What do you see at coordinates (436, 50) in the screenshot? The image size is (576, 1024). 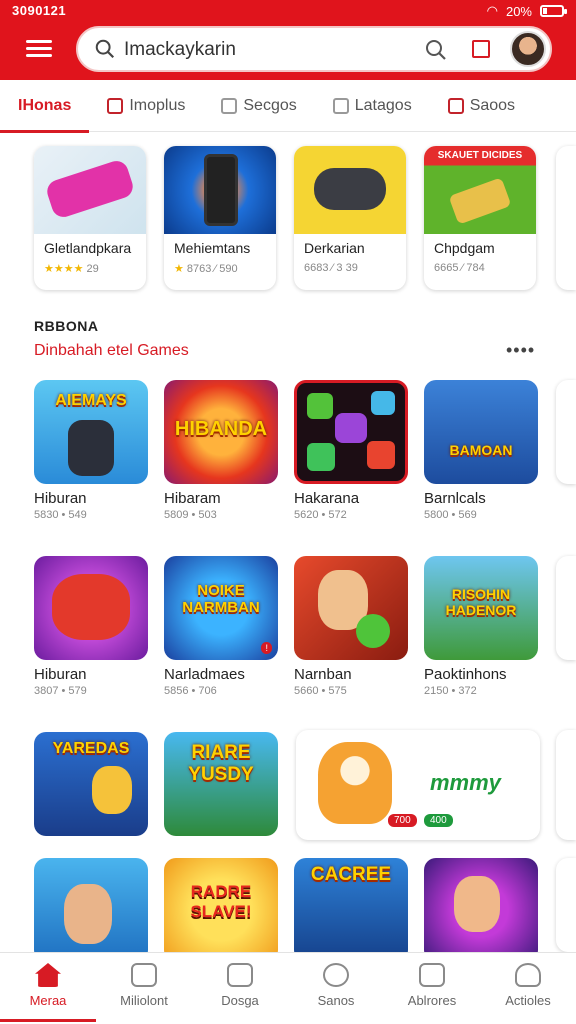 I see `search-submit-icon` at bounding box center [436, 50].